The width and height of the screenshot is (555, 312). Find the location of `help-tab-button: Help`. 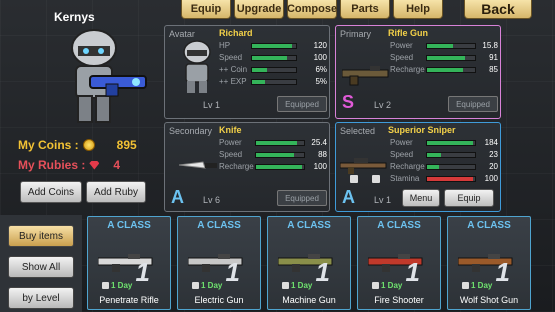

help-tab-button: Help is located at coordinates (418, 9).